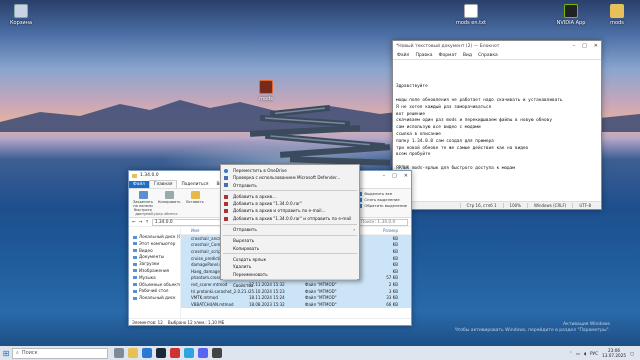 The image size is (640, 360). I want to click on cursor-position: Стр 16, стлб 1, so click(481, 205).